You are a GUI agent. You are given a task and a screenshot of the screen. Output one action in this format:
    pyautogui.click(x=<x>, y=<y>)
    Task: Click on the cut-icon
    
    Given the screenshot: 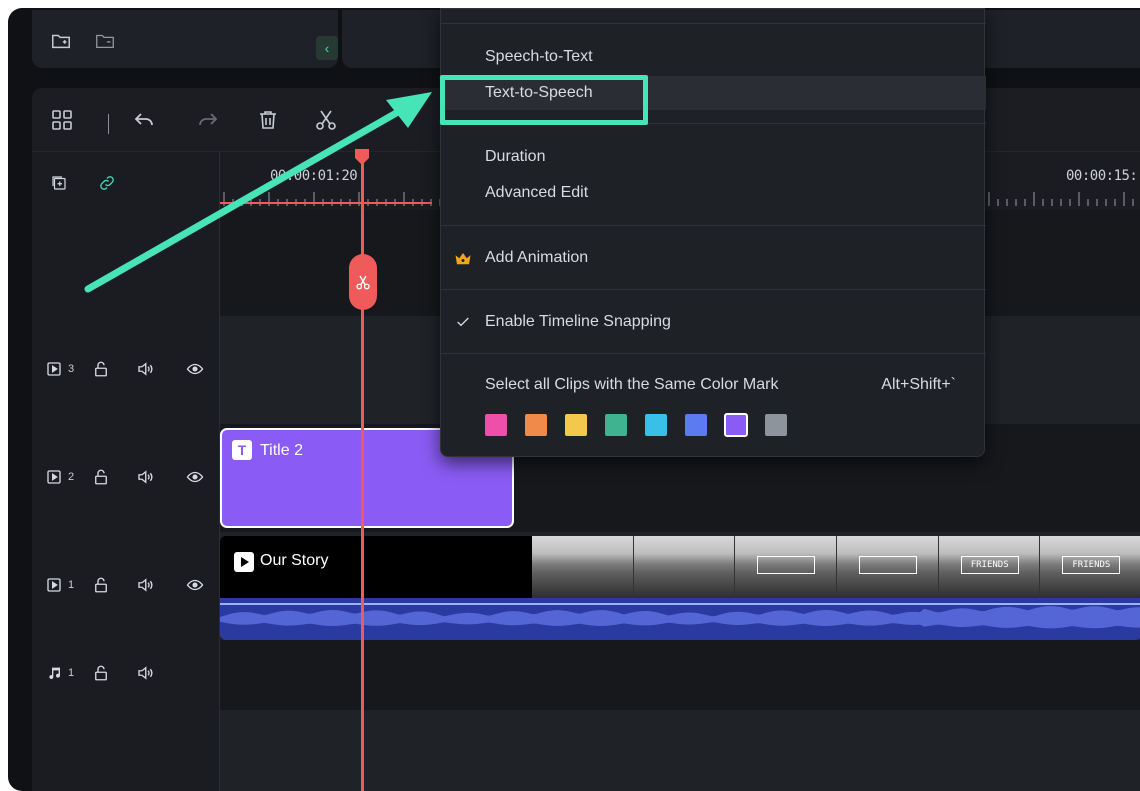 What is the action you would take?
    pyautogui.click(x=326, y=120)
    